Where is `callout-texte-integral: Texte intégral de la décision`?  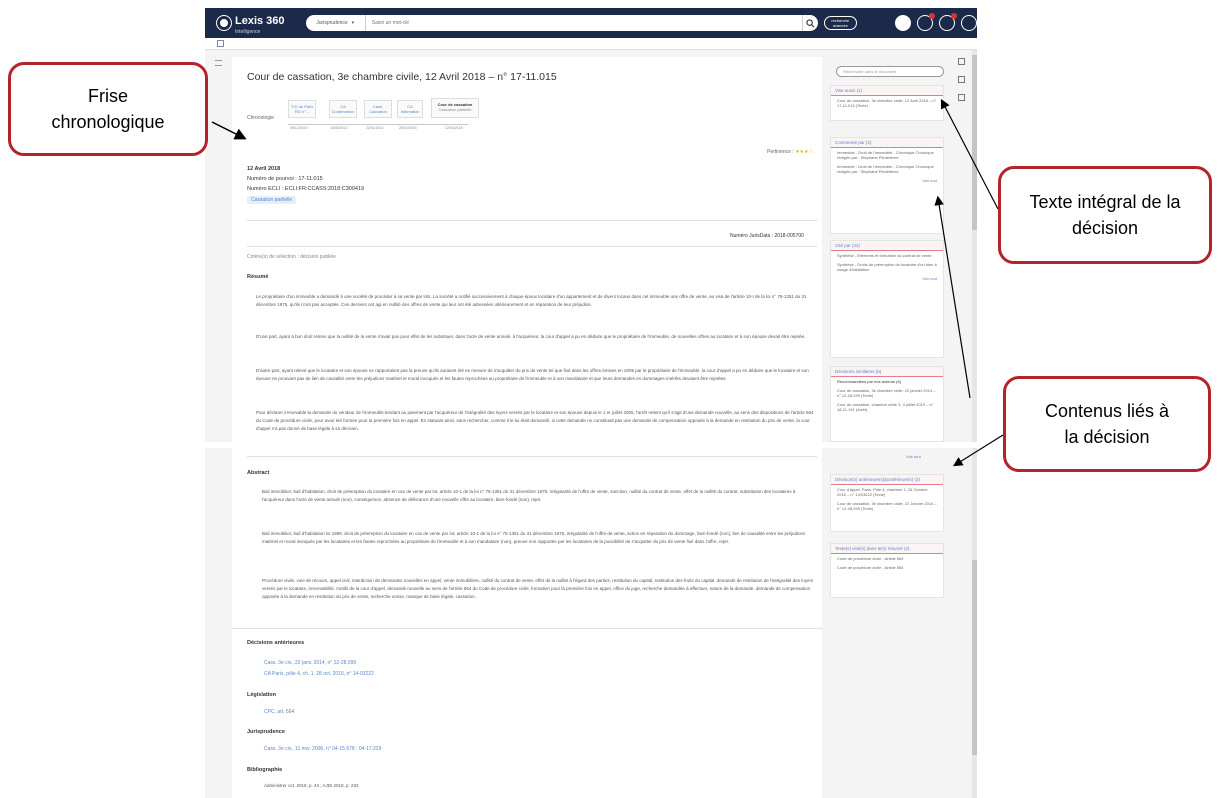
callout-texte-integral: Texte intégral de la décision is located at coordinates (1105, 215).